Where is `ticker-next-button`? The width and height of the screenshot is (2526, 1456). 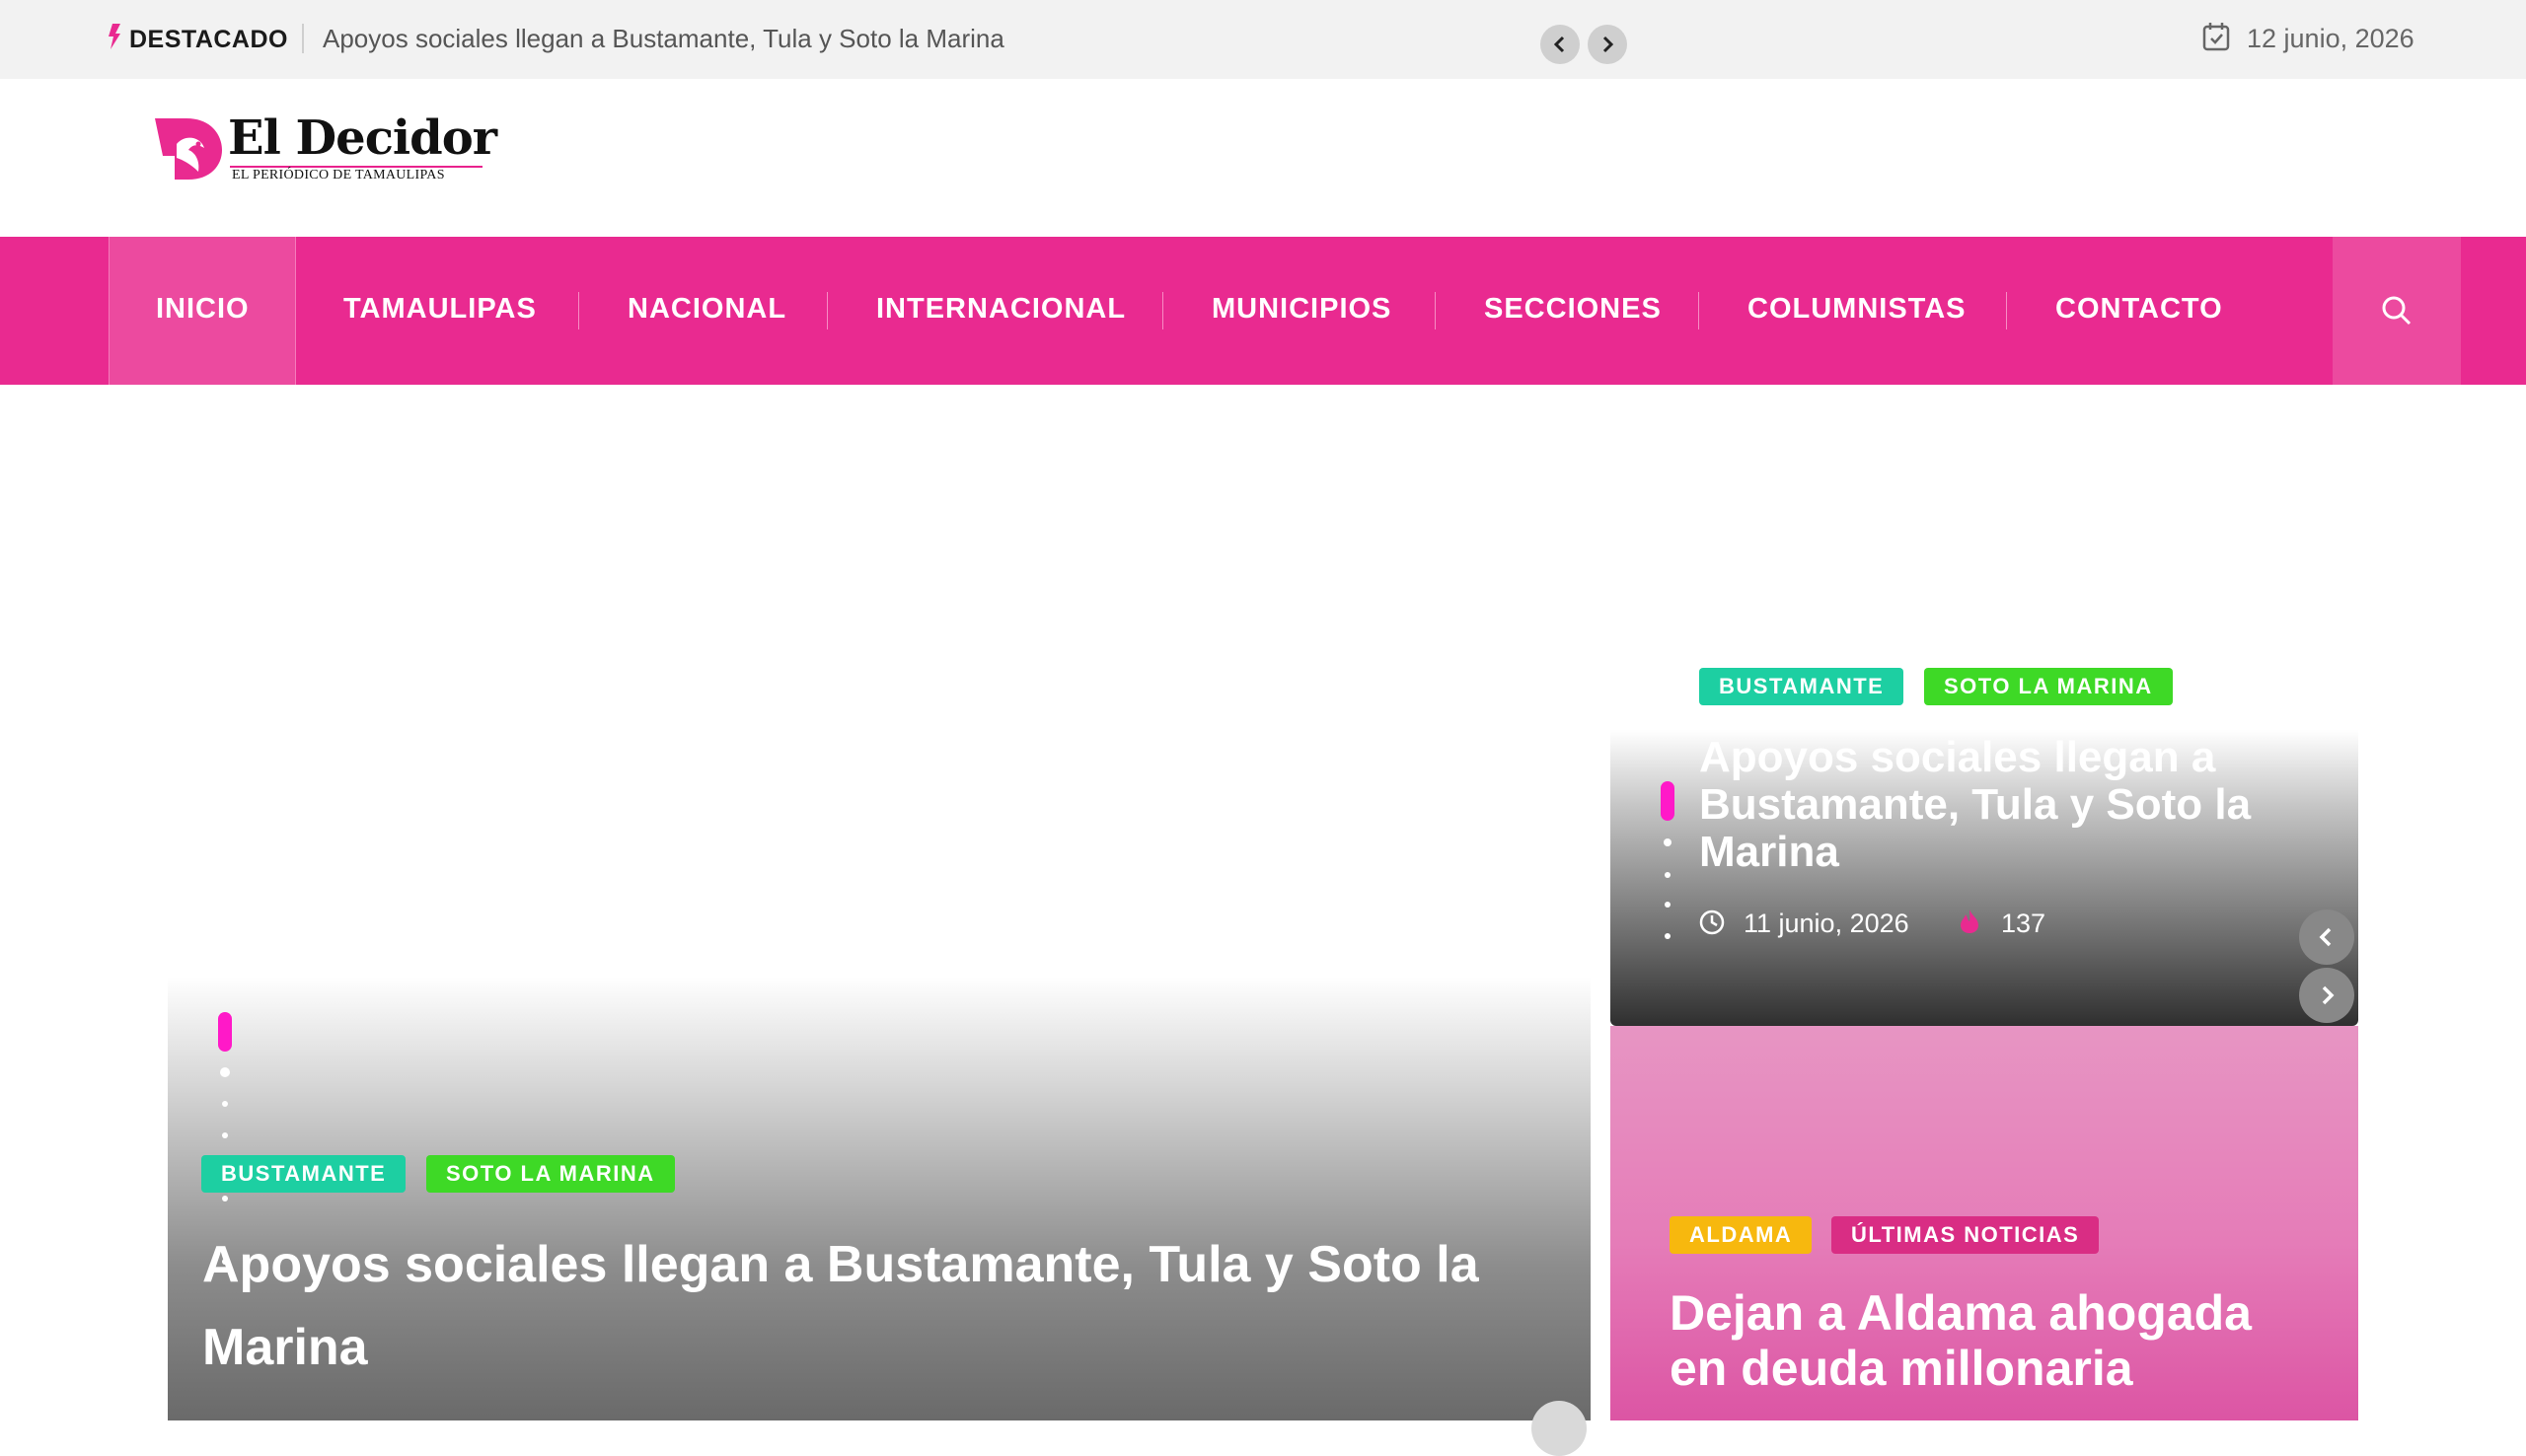
ticker-next-button is located at coordinates (1607, 44).